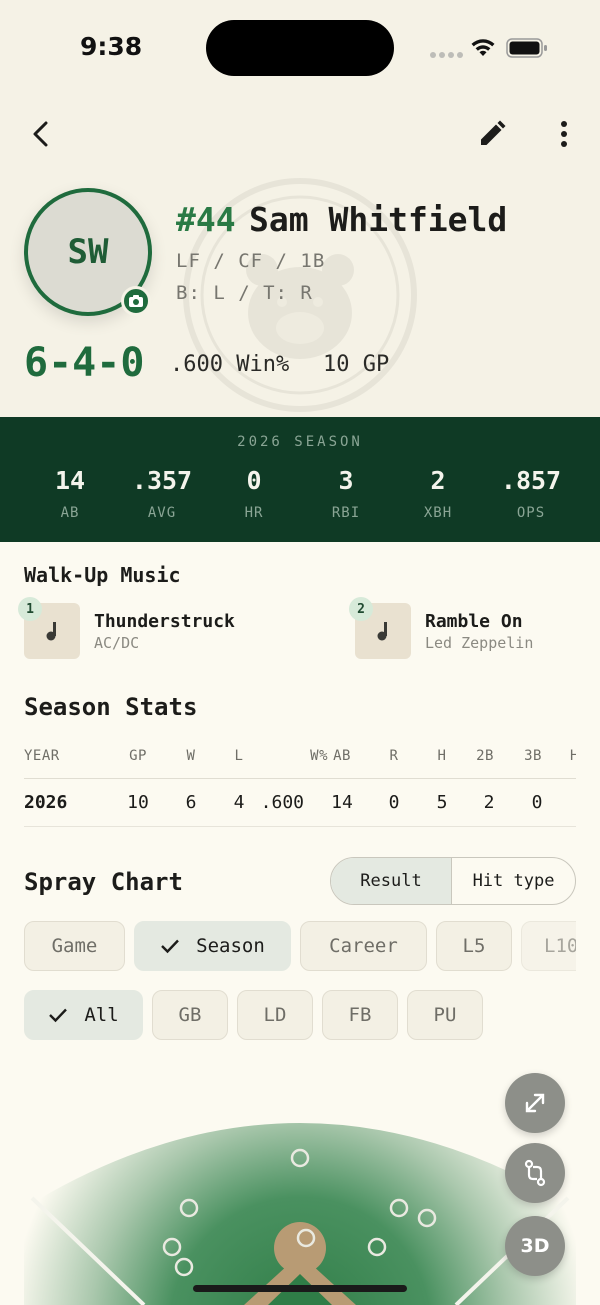 The width and height of the screenshot is (600, 1305). I want to click on chip-label: Career, so click(363, 946).